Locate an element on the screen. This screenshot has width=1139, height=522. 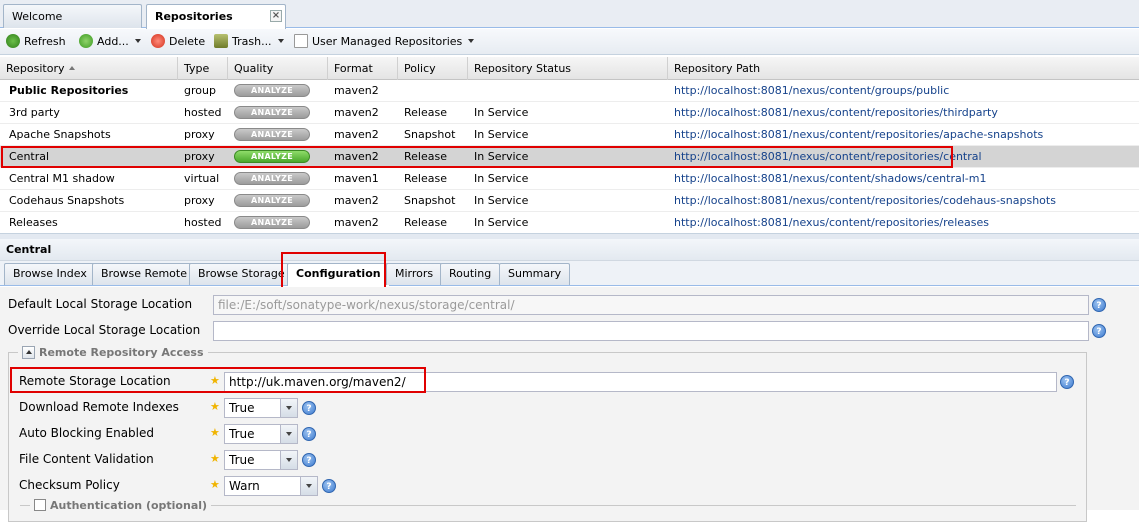
tab-repositories: Repositories × is located at coordinates (216, 16).